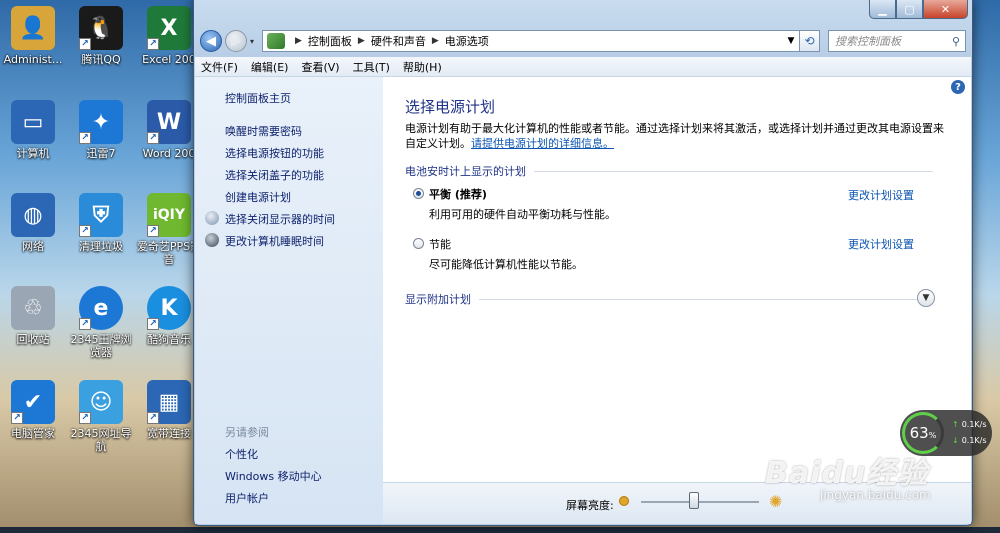 Image resolution: width=1000 pixels, height=533 pixels. What do you see at coordinates (590, 505) in the screenshot?
I see `brightness-label: 屏幕亮度:` at bounding box center [590, 505].